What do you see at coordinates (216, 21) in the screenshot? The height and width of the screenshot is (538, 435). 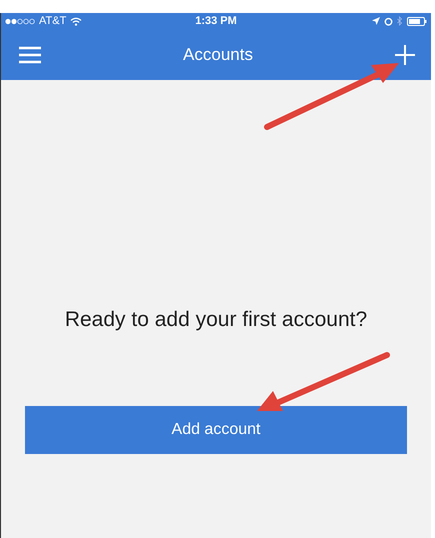 I see `status-time: 1:33 PM` at bounding box center [216, 21].